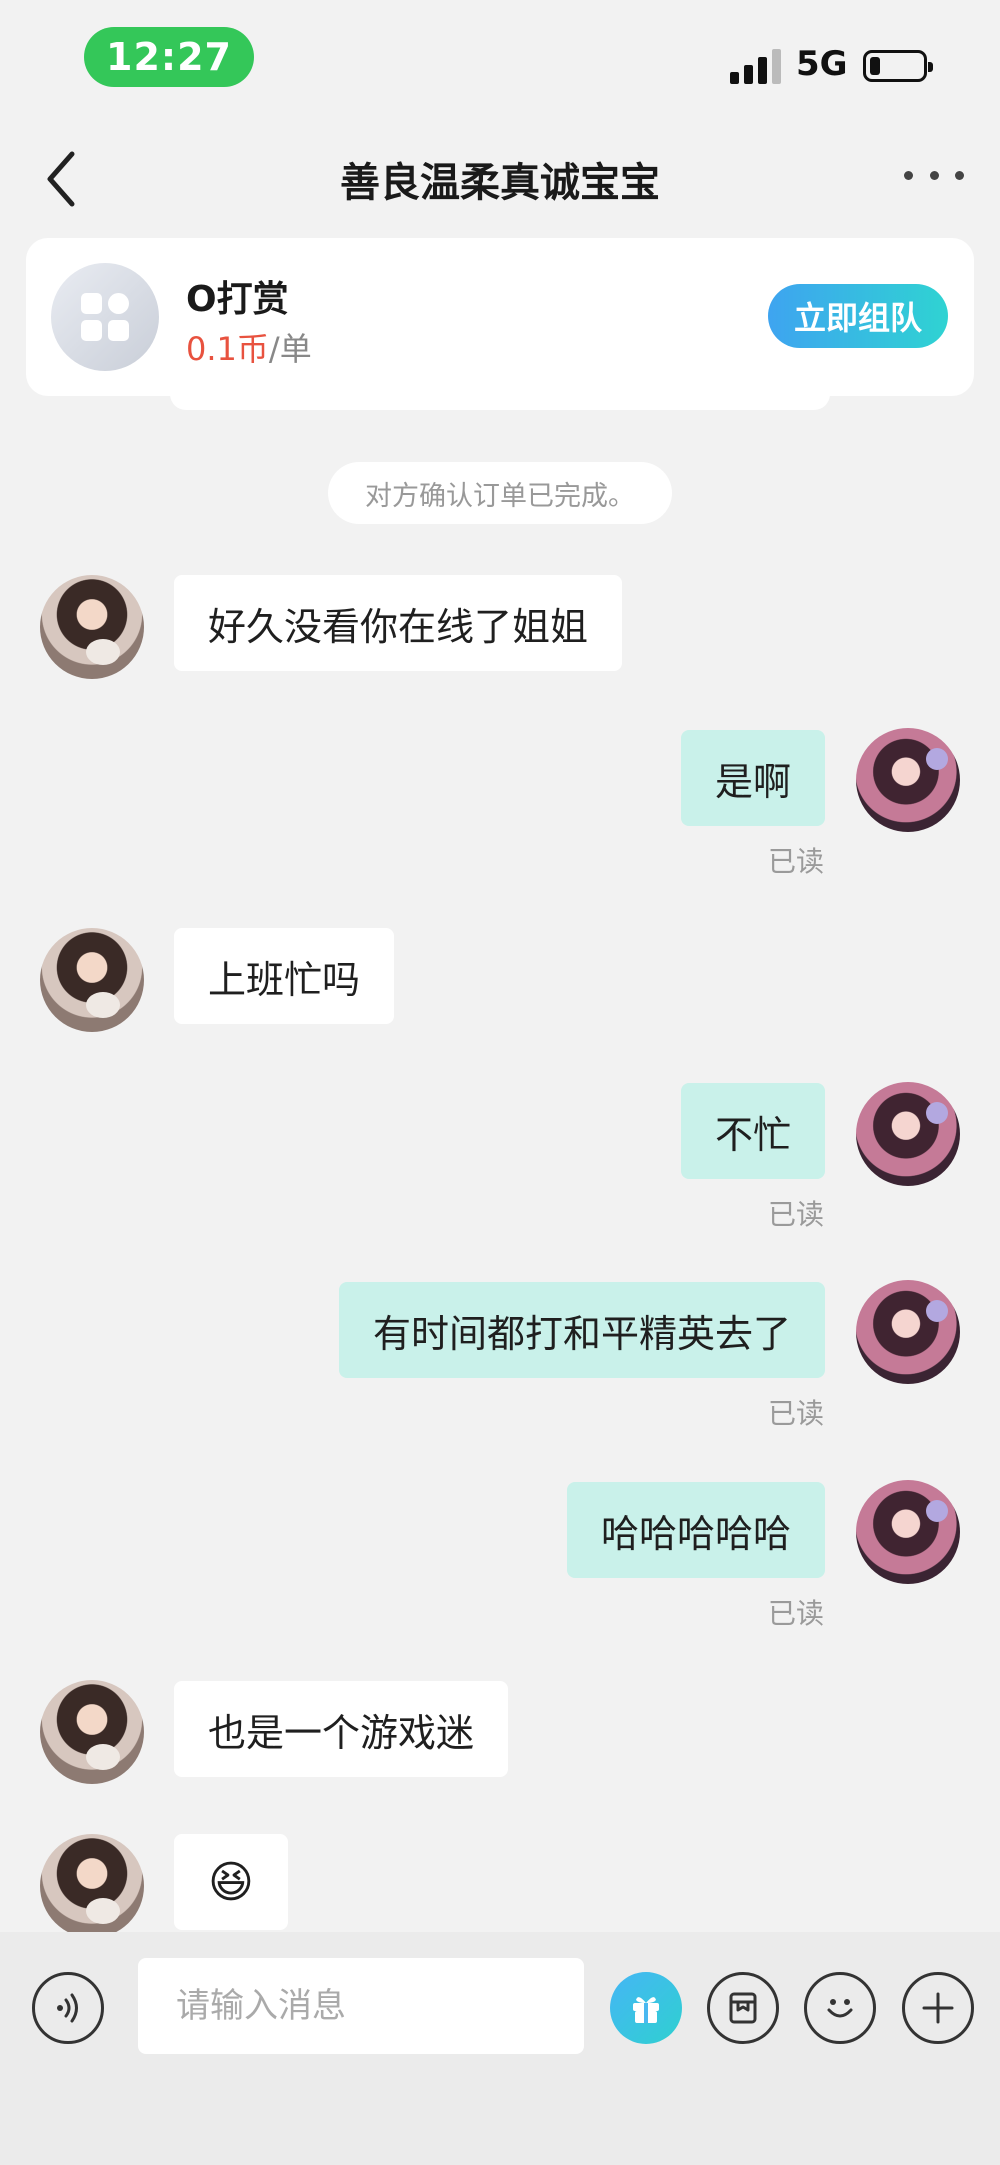 This screenshot has height=2165, width=1000. Describe the element at coordinates (934, 175) in the screenshot. I see `more-dots-icon` at that location.